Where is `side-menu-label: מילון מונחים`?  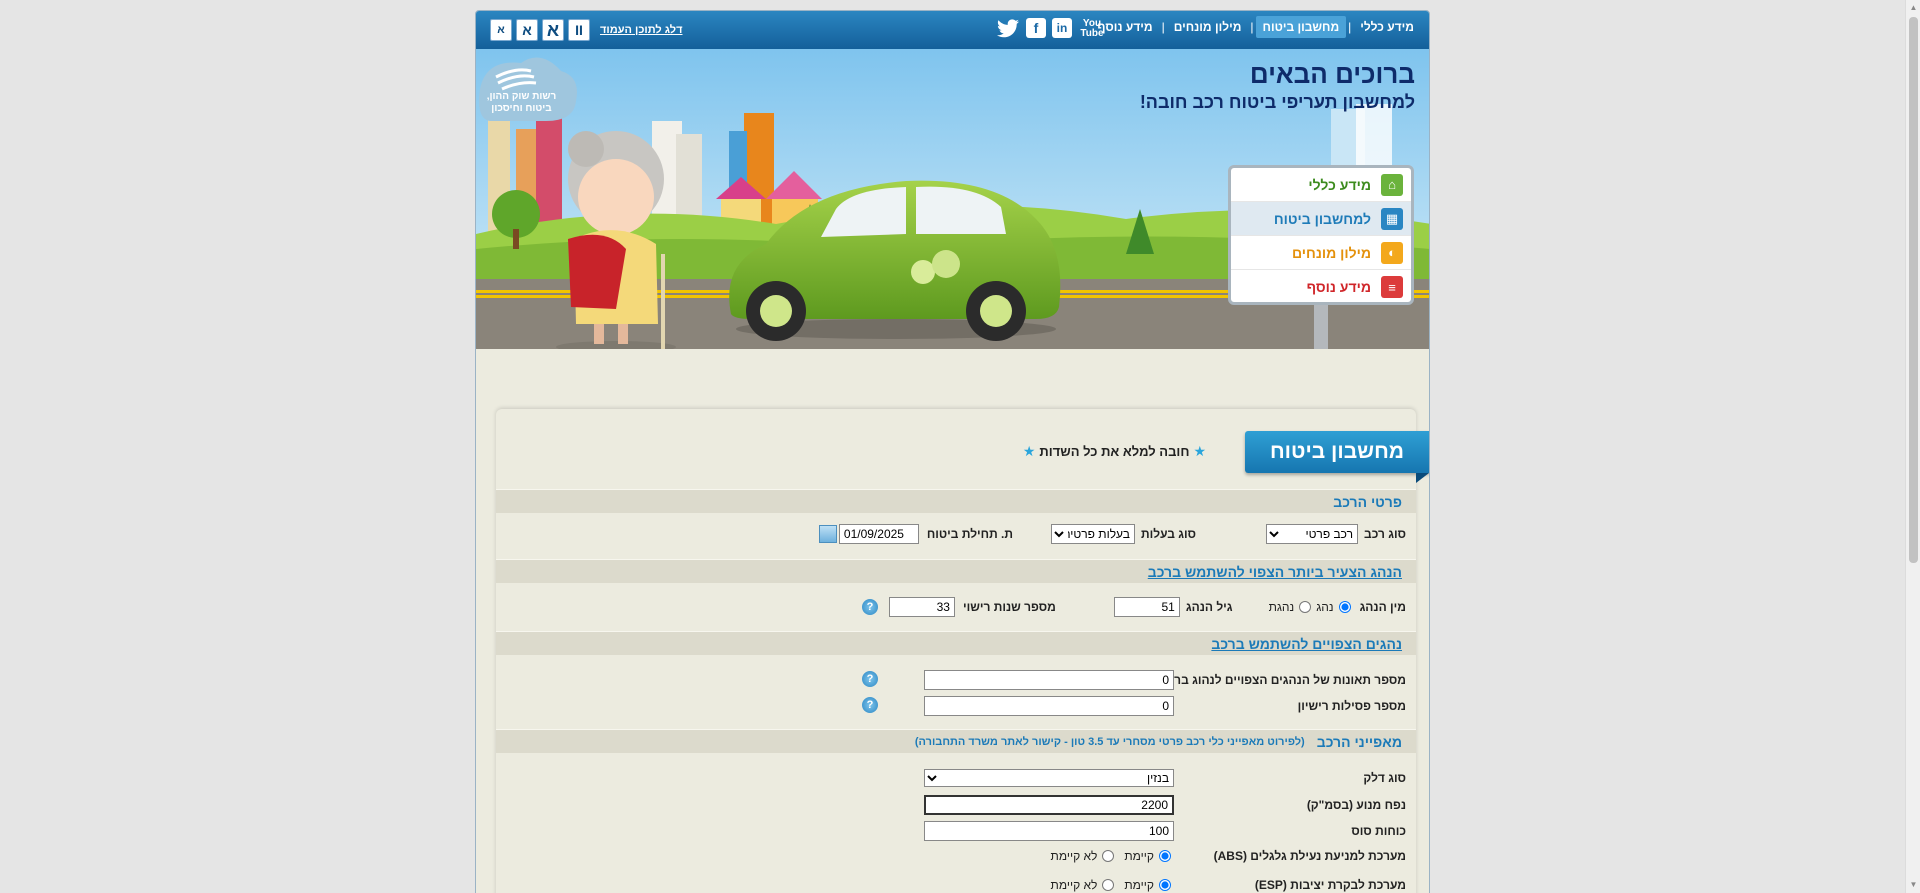 side-menu-label: מילון מונחים is located at coordinates (1331, 252).